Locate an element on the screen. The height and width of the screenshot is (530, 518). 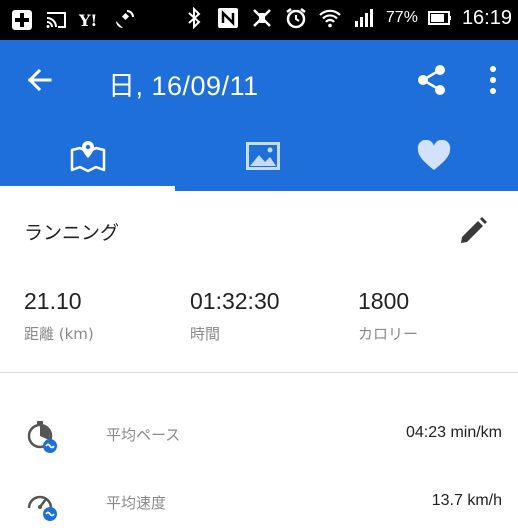
tab-map is located at coordinates (87, 155).